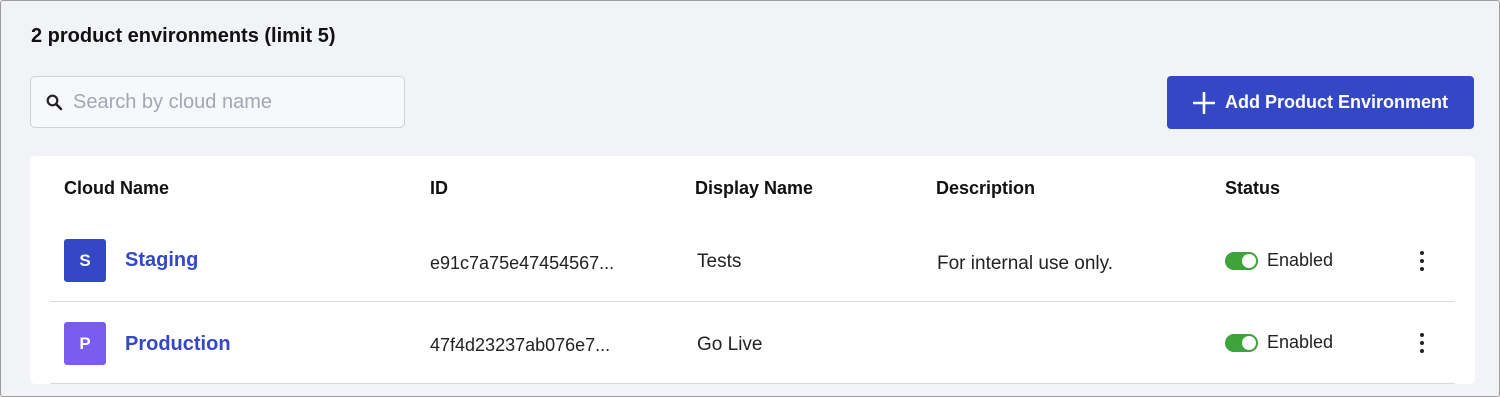  Describe the element at coordinates (439, 188) in the screenshot. I see `column-header-id: ID` at that location.